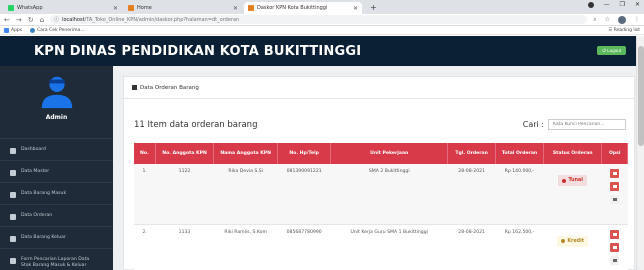  I want to click on url-host: localhost, so click(73, 19).